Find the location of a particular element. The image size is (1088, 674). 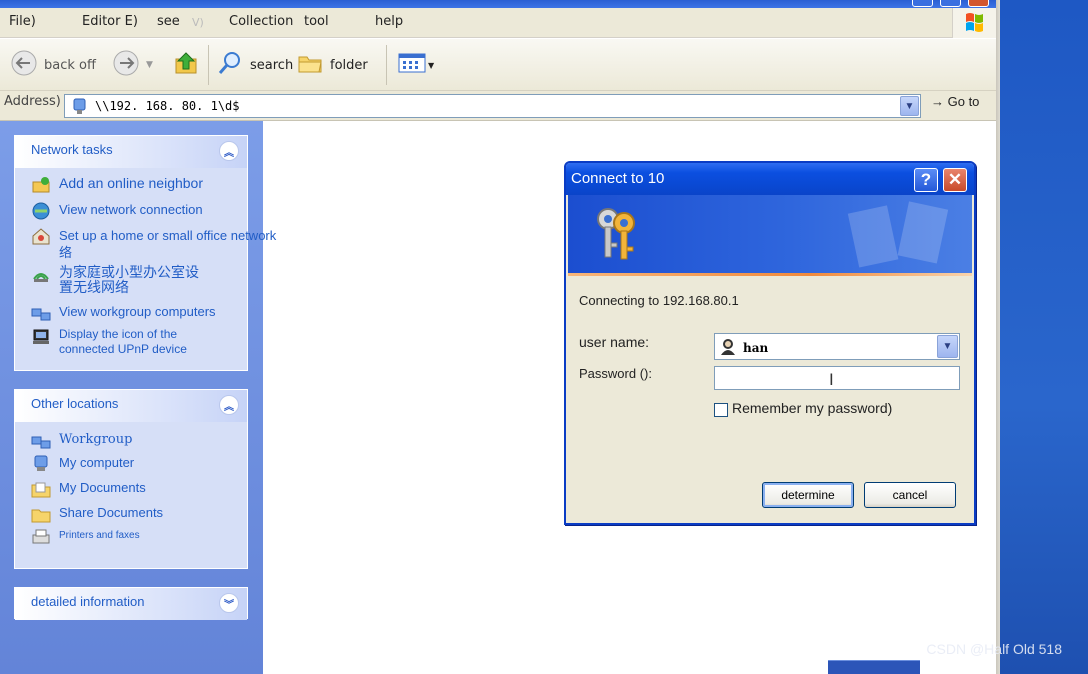

network-connections-icon is located at coordinates (41, 211).